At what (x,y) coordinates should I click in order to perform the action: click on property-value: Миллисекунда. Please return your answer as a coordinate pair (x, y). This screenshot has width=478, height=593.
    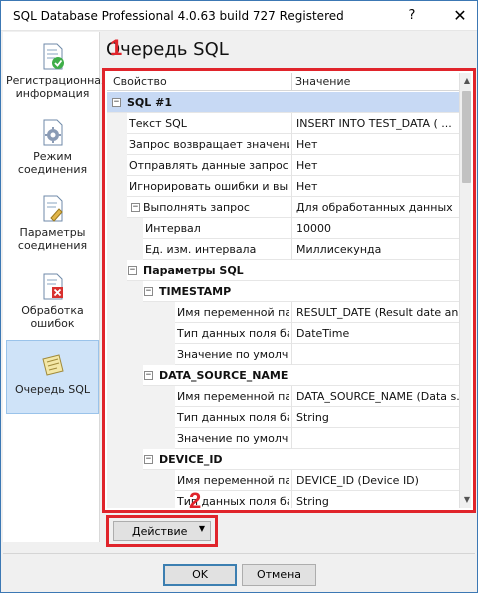
    Looking at the image, I should click on (375, 249).